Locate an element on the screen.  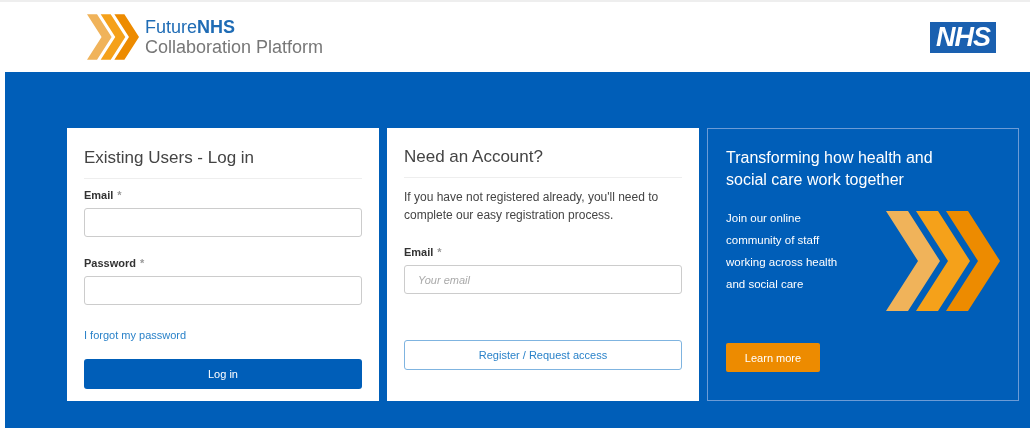
logo-title: FutureNHS is located at coordinates (191, 27).